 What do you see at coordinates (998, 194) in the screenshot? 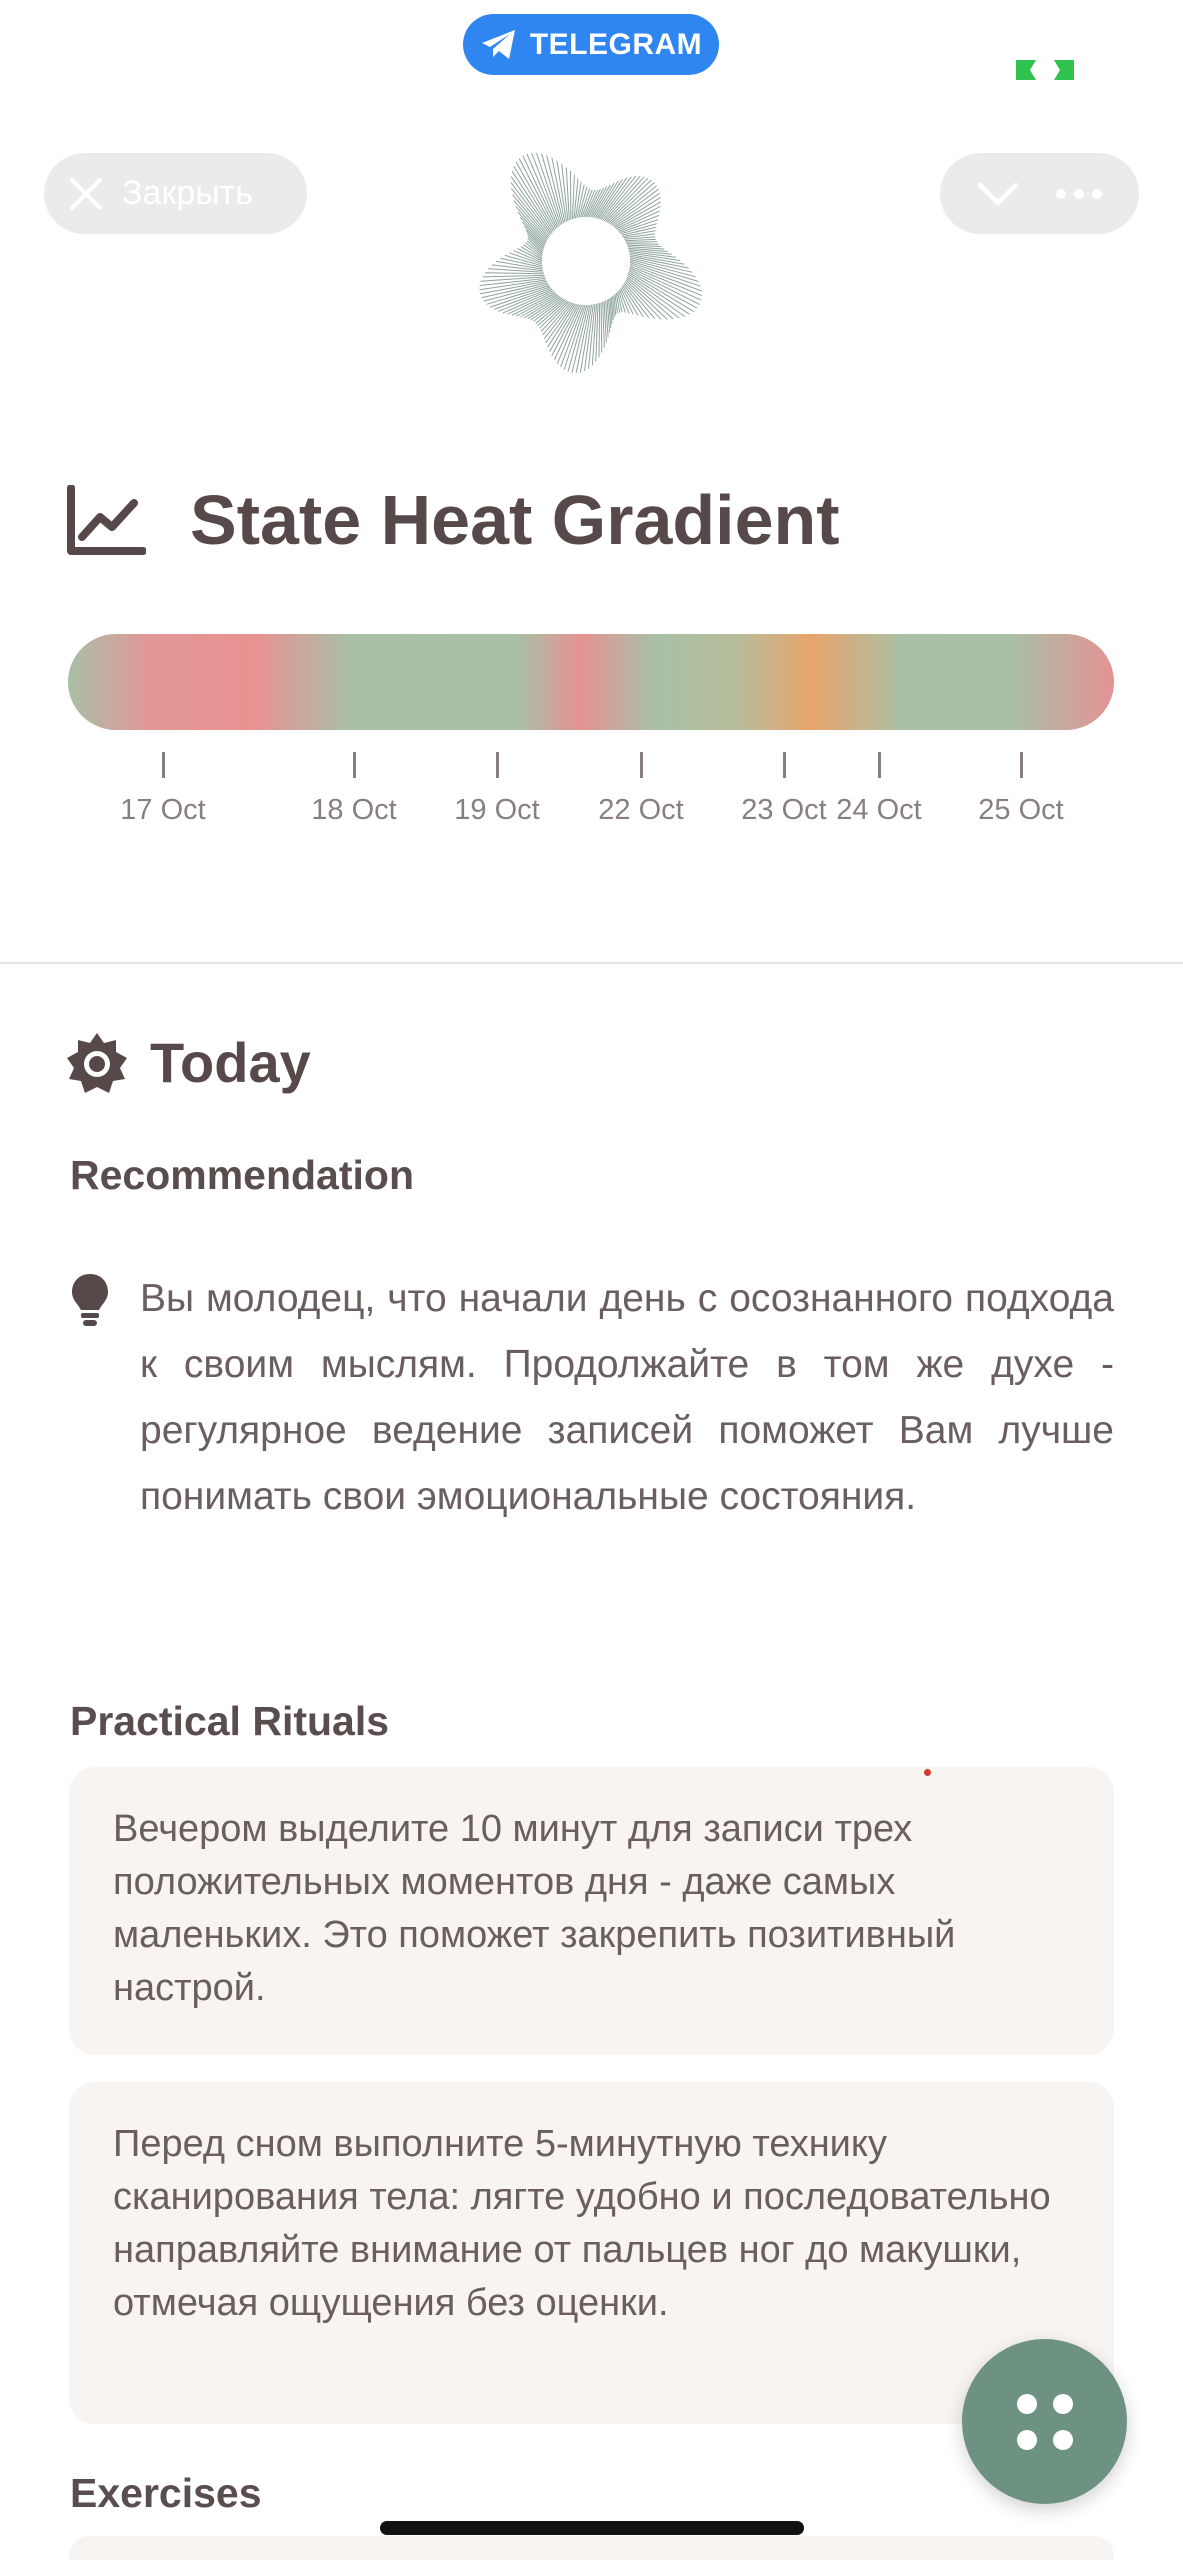
I see `chevron-down-icon` at bounding box center [998, 194].